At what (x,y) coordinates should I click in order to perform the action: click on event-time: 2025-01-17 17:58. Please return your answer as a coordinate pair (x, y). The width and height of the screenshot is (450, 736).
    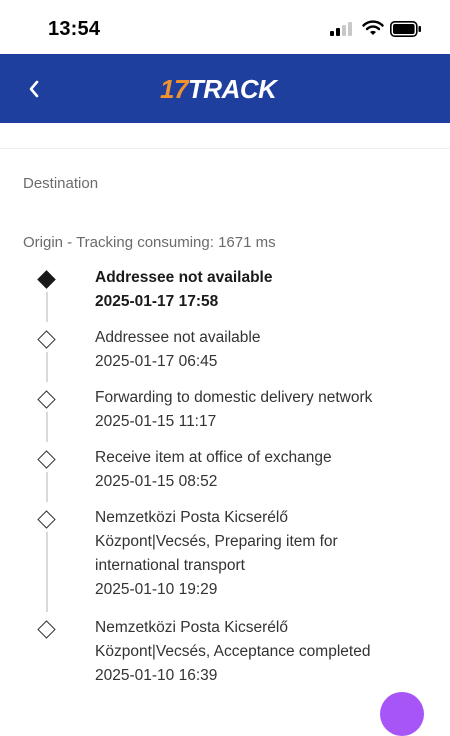
    Looking at the image, I should click on (157, 301).